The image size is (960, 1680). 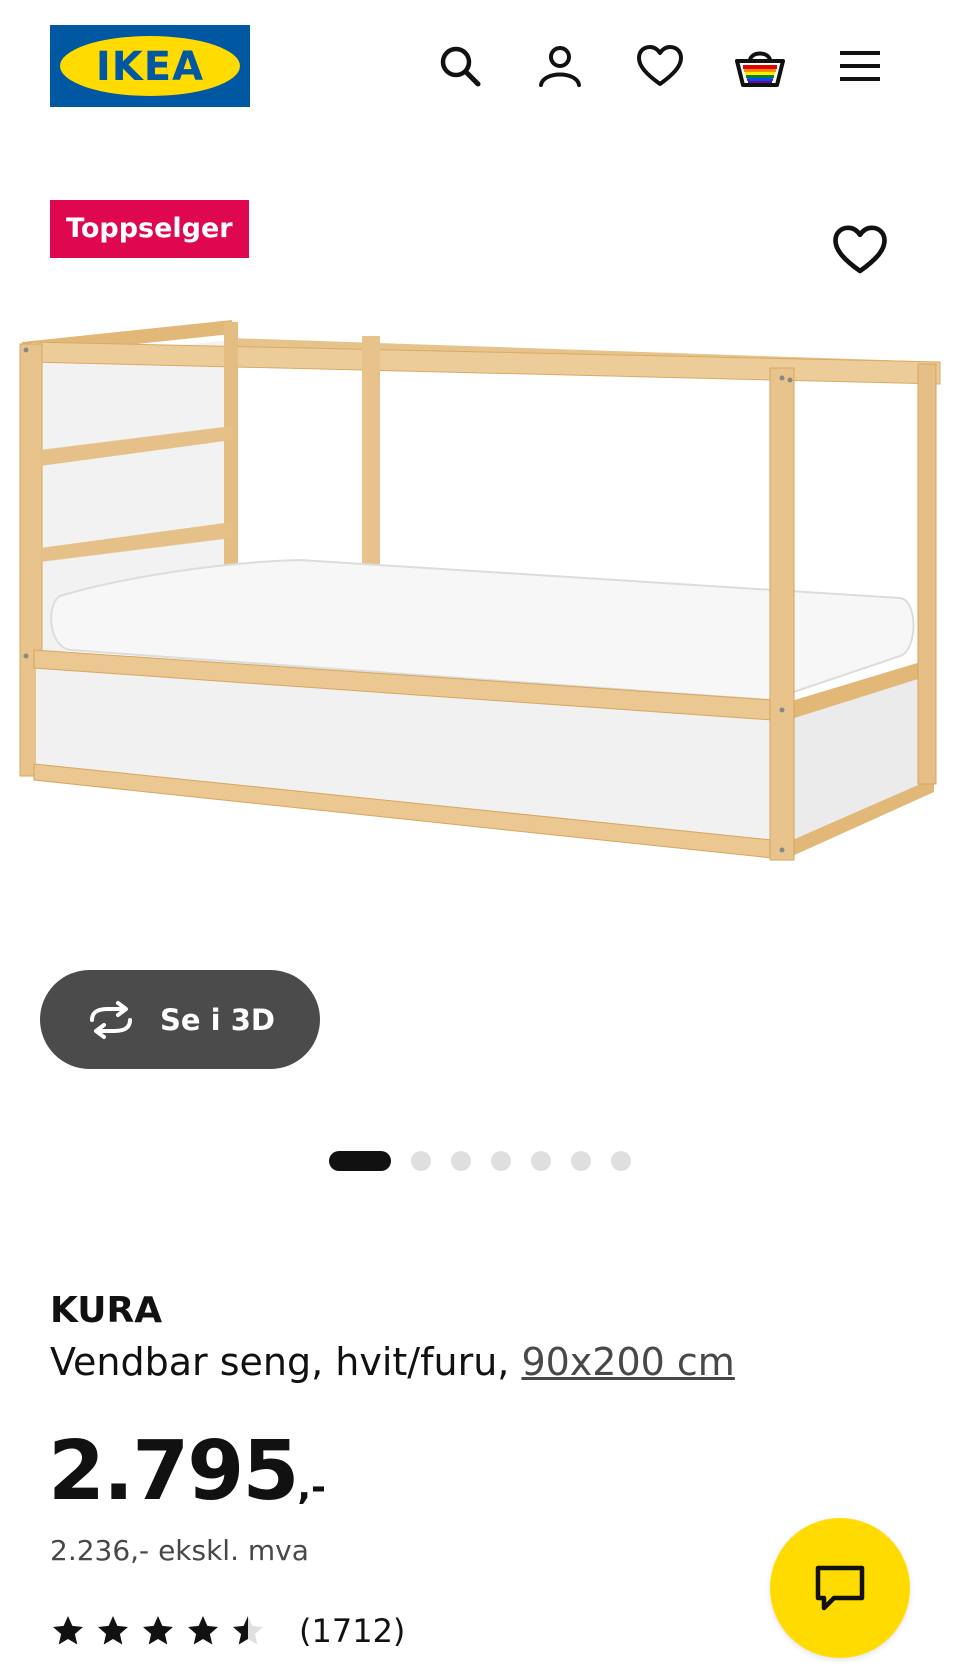 I want to click on price-main: 2.795, so click(x=173, y=1471).